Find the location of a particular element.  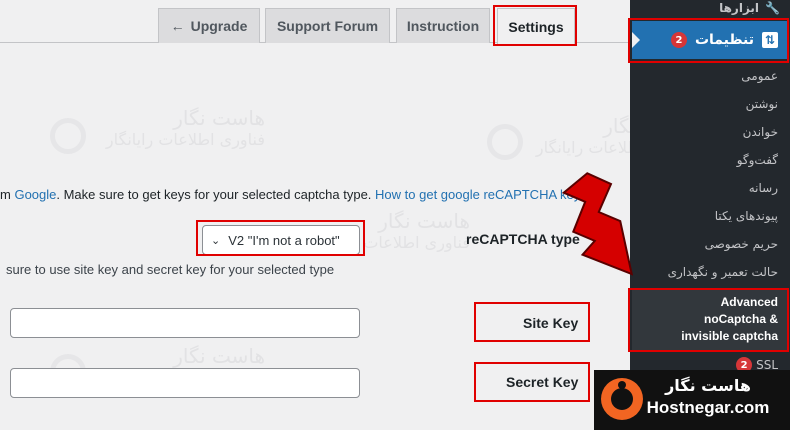

sidebar-sub-writing: نوشتن is located at coordinates (762, 104).